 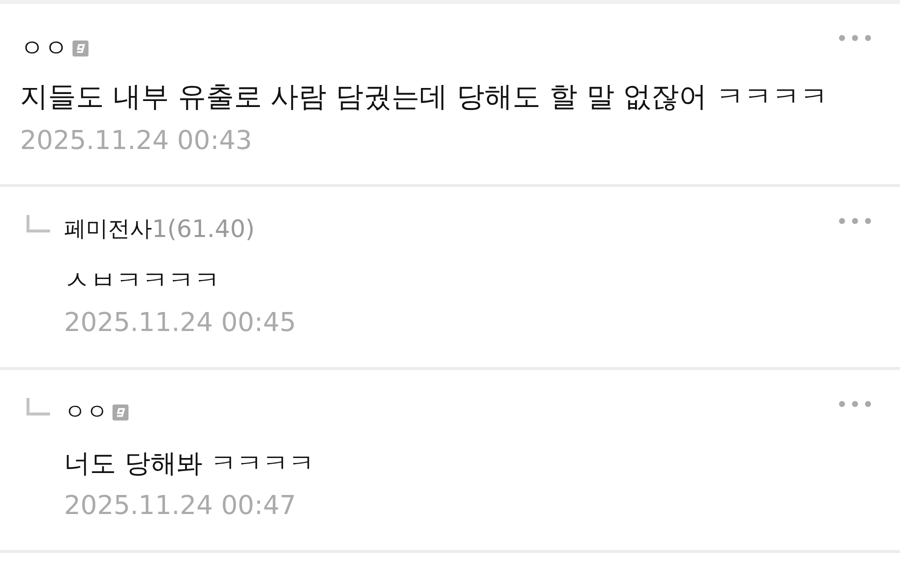 I want to click on author-name: 페미전사, so click(x=108, y=230).